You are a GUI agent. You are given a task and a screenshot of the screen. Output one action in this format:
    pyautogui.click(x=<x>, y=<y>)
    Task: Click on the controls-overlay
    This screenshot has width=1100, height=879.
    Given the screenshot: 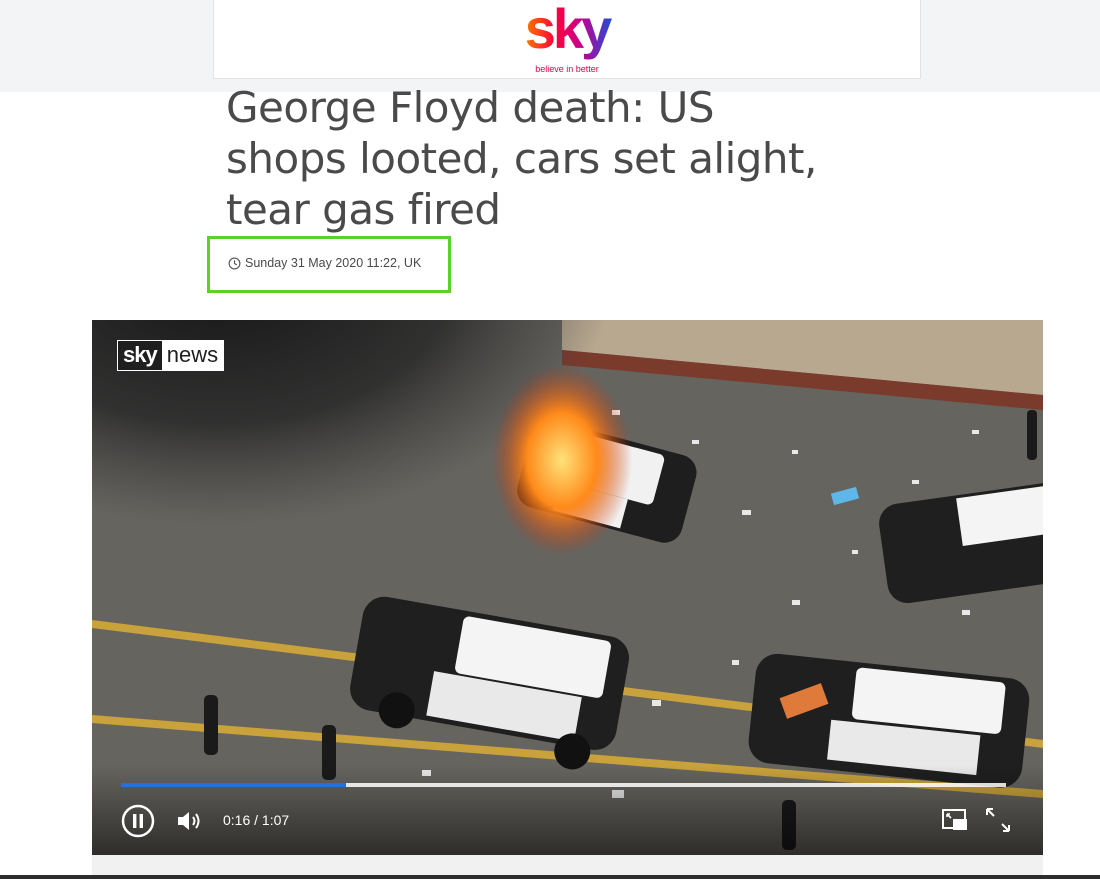 What is the action you would take?
    pyautogui.click(x=567, y=810)
    